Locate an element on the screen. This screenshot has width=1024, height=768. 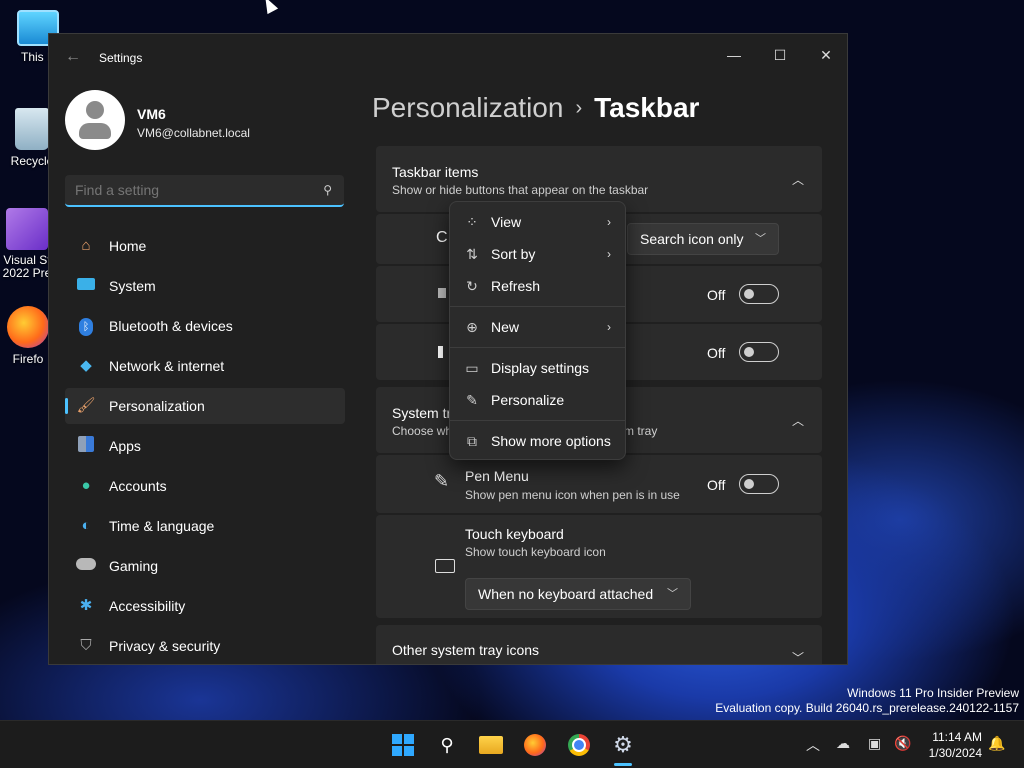
system-icon is located at coordinates (86, 286).